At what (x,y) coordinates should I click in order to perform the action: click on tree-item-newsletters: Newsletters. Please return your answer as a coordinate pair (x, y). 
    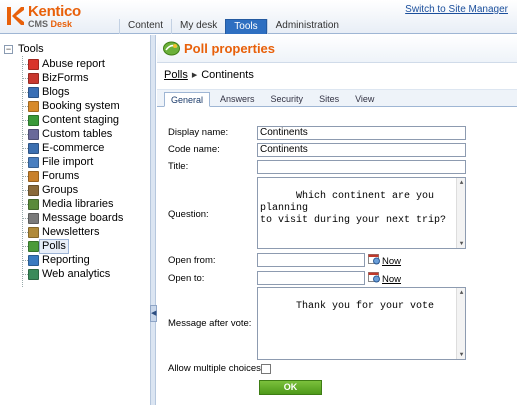
    Looking at the image, I should click on (72, 232).